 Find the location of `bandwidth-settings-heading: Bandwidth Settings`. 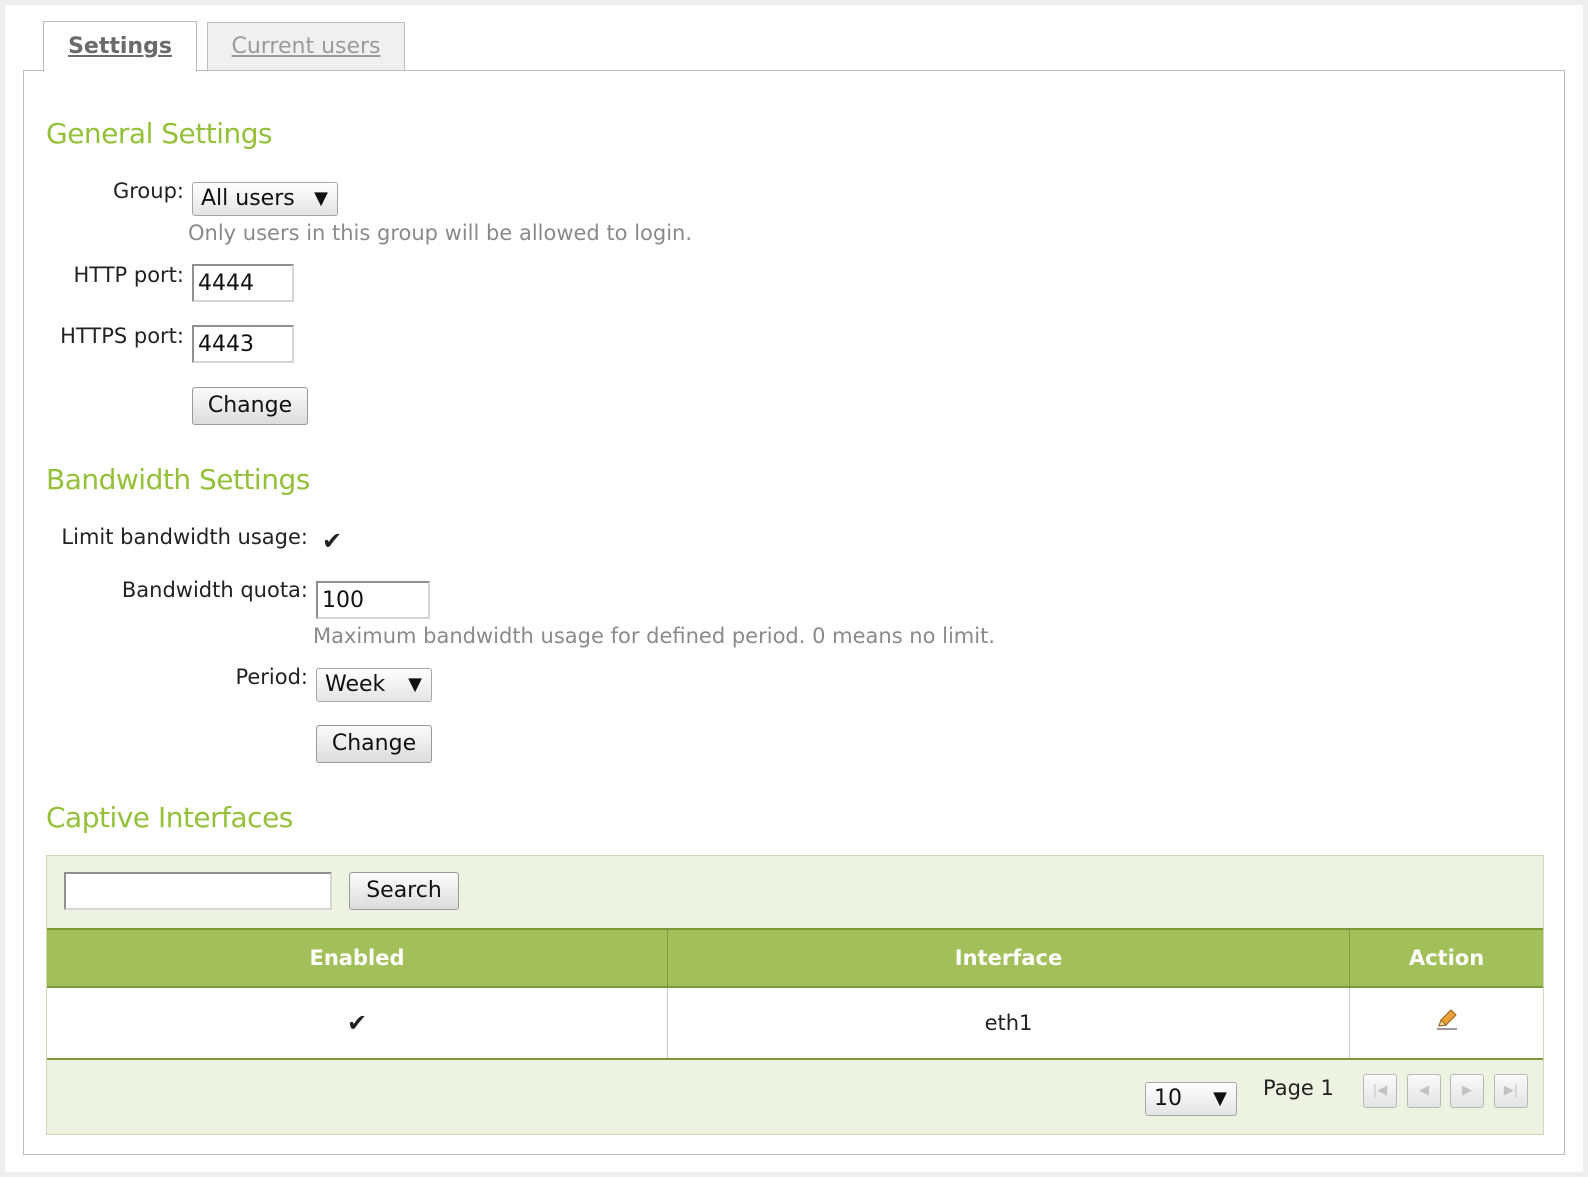

bandwidth-settings-heading: Bandwidth Settings is located at coordinates (178, 479).